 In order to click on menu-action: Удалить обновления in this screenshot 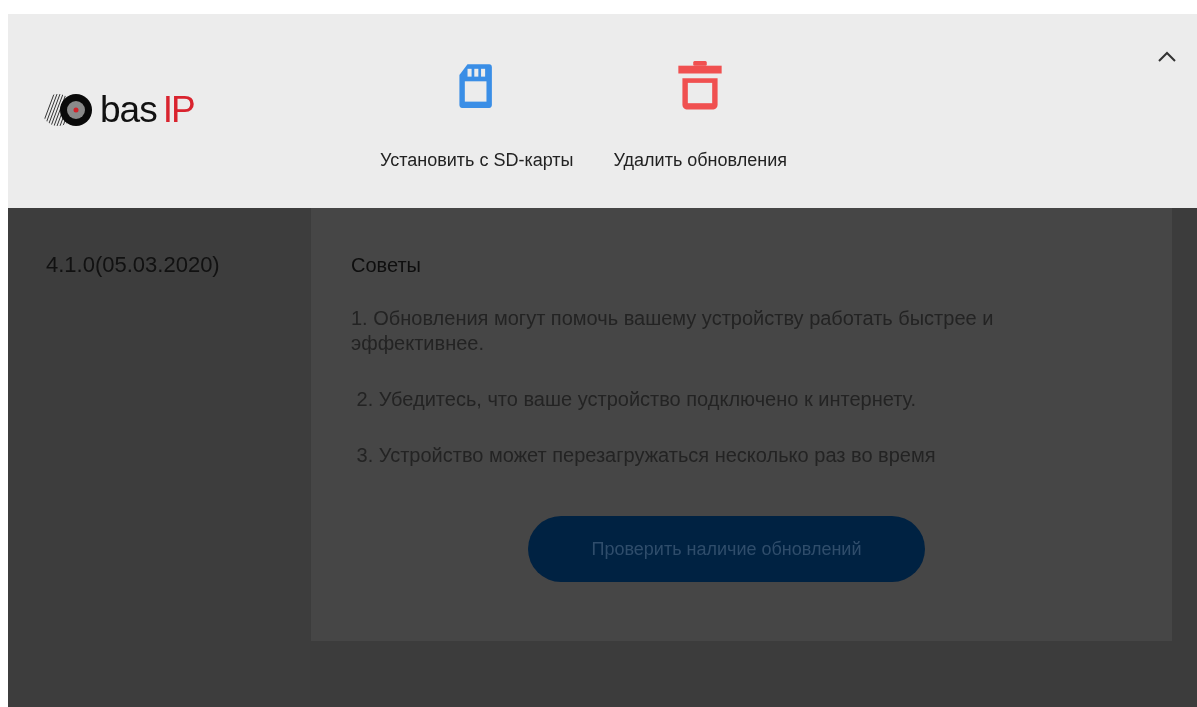, I will do `click(700, 117)`.